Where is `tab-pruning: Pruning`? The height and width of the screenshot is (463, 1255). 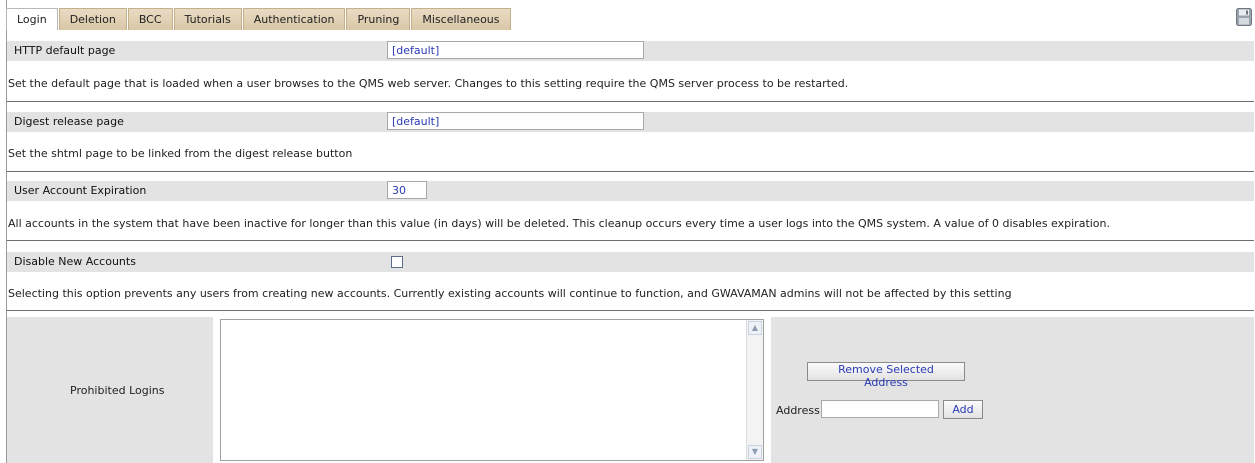
tab-pruning: Pruning is located at coordinates (378, 19).